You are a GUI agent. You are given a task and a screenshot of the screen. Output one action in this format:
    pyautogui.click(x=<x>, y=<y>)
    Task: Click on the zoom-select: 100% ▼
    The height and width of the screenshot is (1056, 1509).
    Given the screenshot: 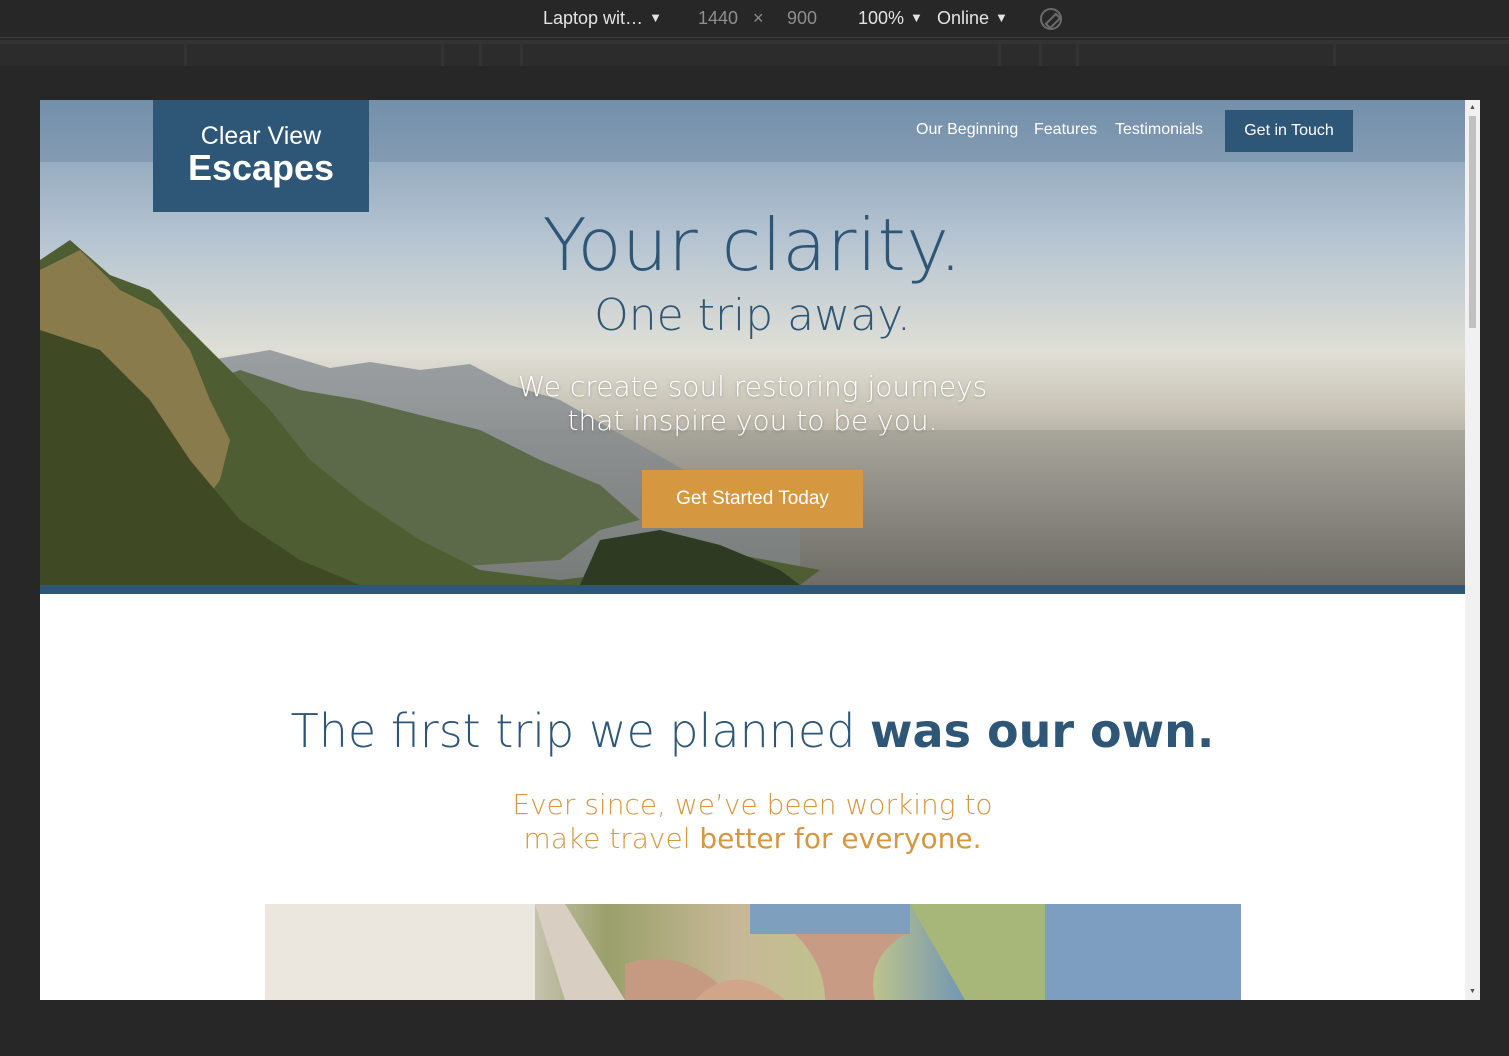 What is the action you would take?
    pyautogui.click(x=890, y=18)
    